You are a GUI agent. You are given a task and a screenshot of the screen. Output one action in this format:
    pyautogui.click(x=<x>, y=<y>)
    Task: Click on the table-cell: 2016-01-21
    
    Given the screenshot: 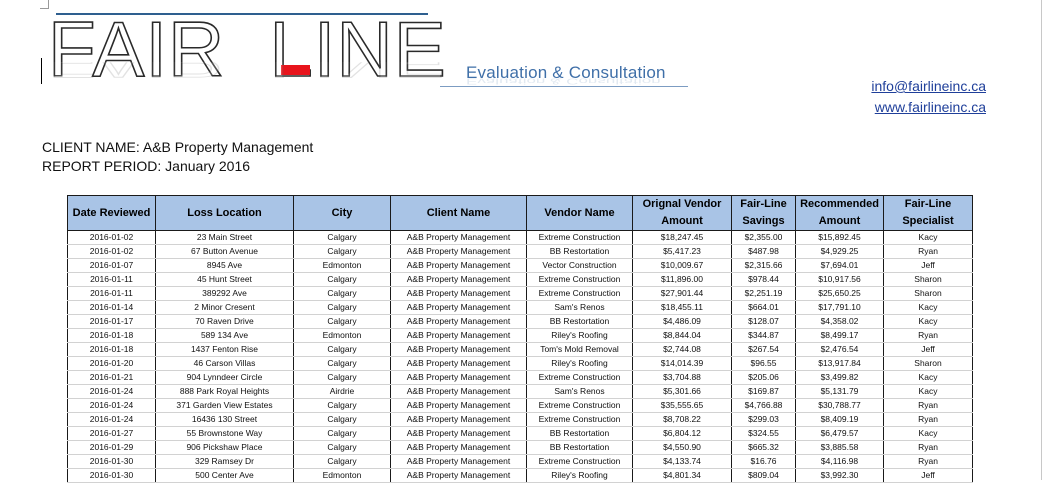 What is the action you would take?
    pyautogui.click(x=111, y=377)
    